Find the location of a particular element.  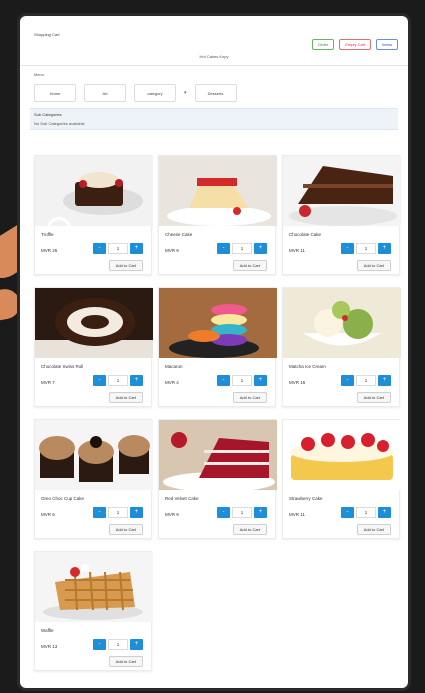

product-name: Waffle is located at coordinates (47, 630).